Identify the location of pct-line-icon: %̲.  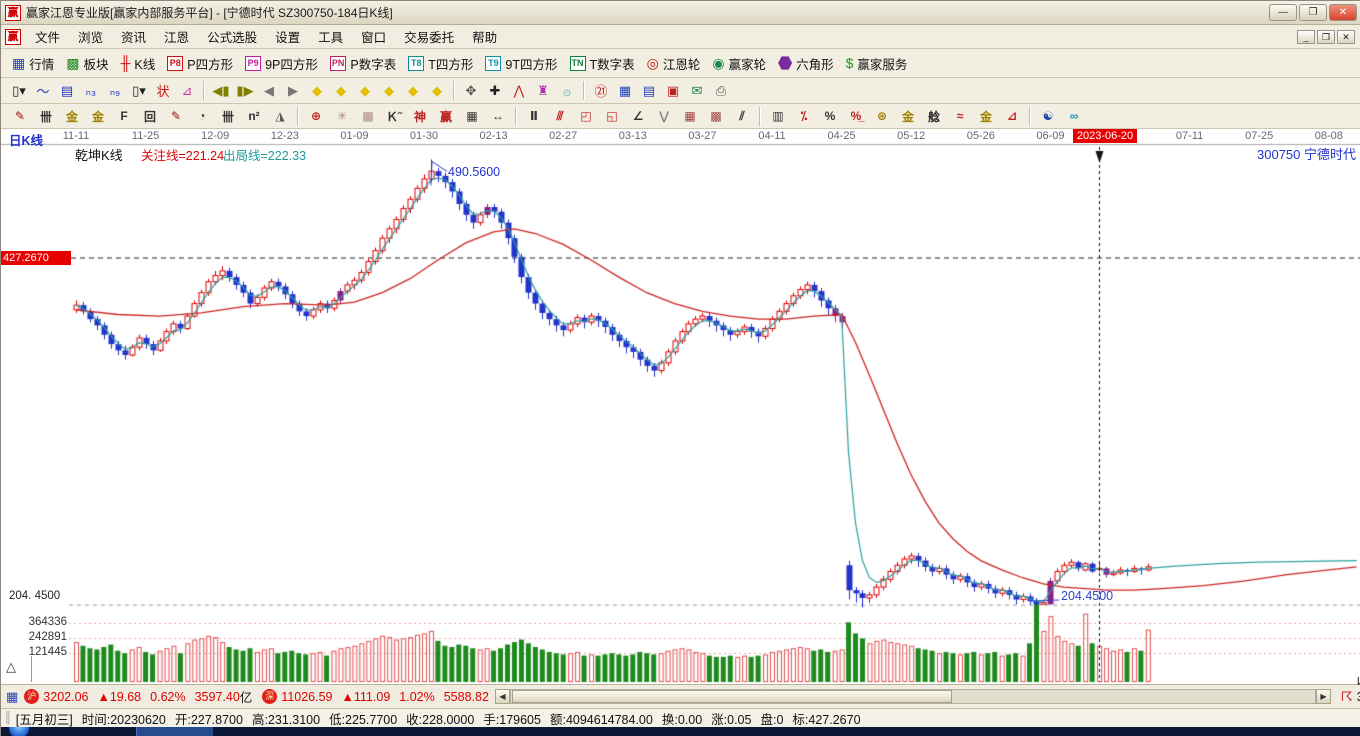
(856, 116).